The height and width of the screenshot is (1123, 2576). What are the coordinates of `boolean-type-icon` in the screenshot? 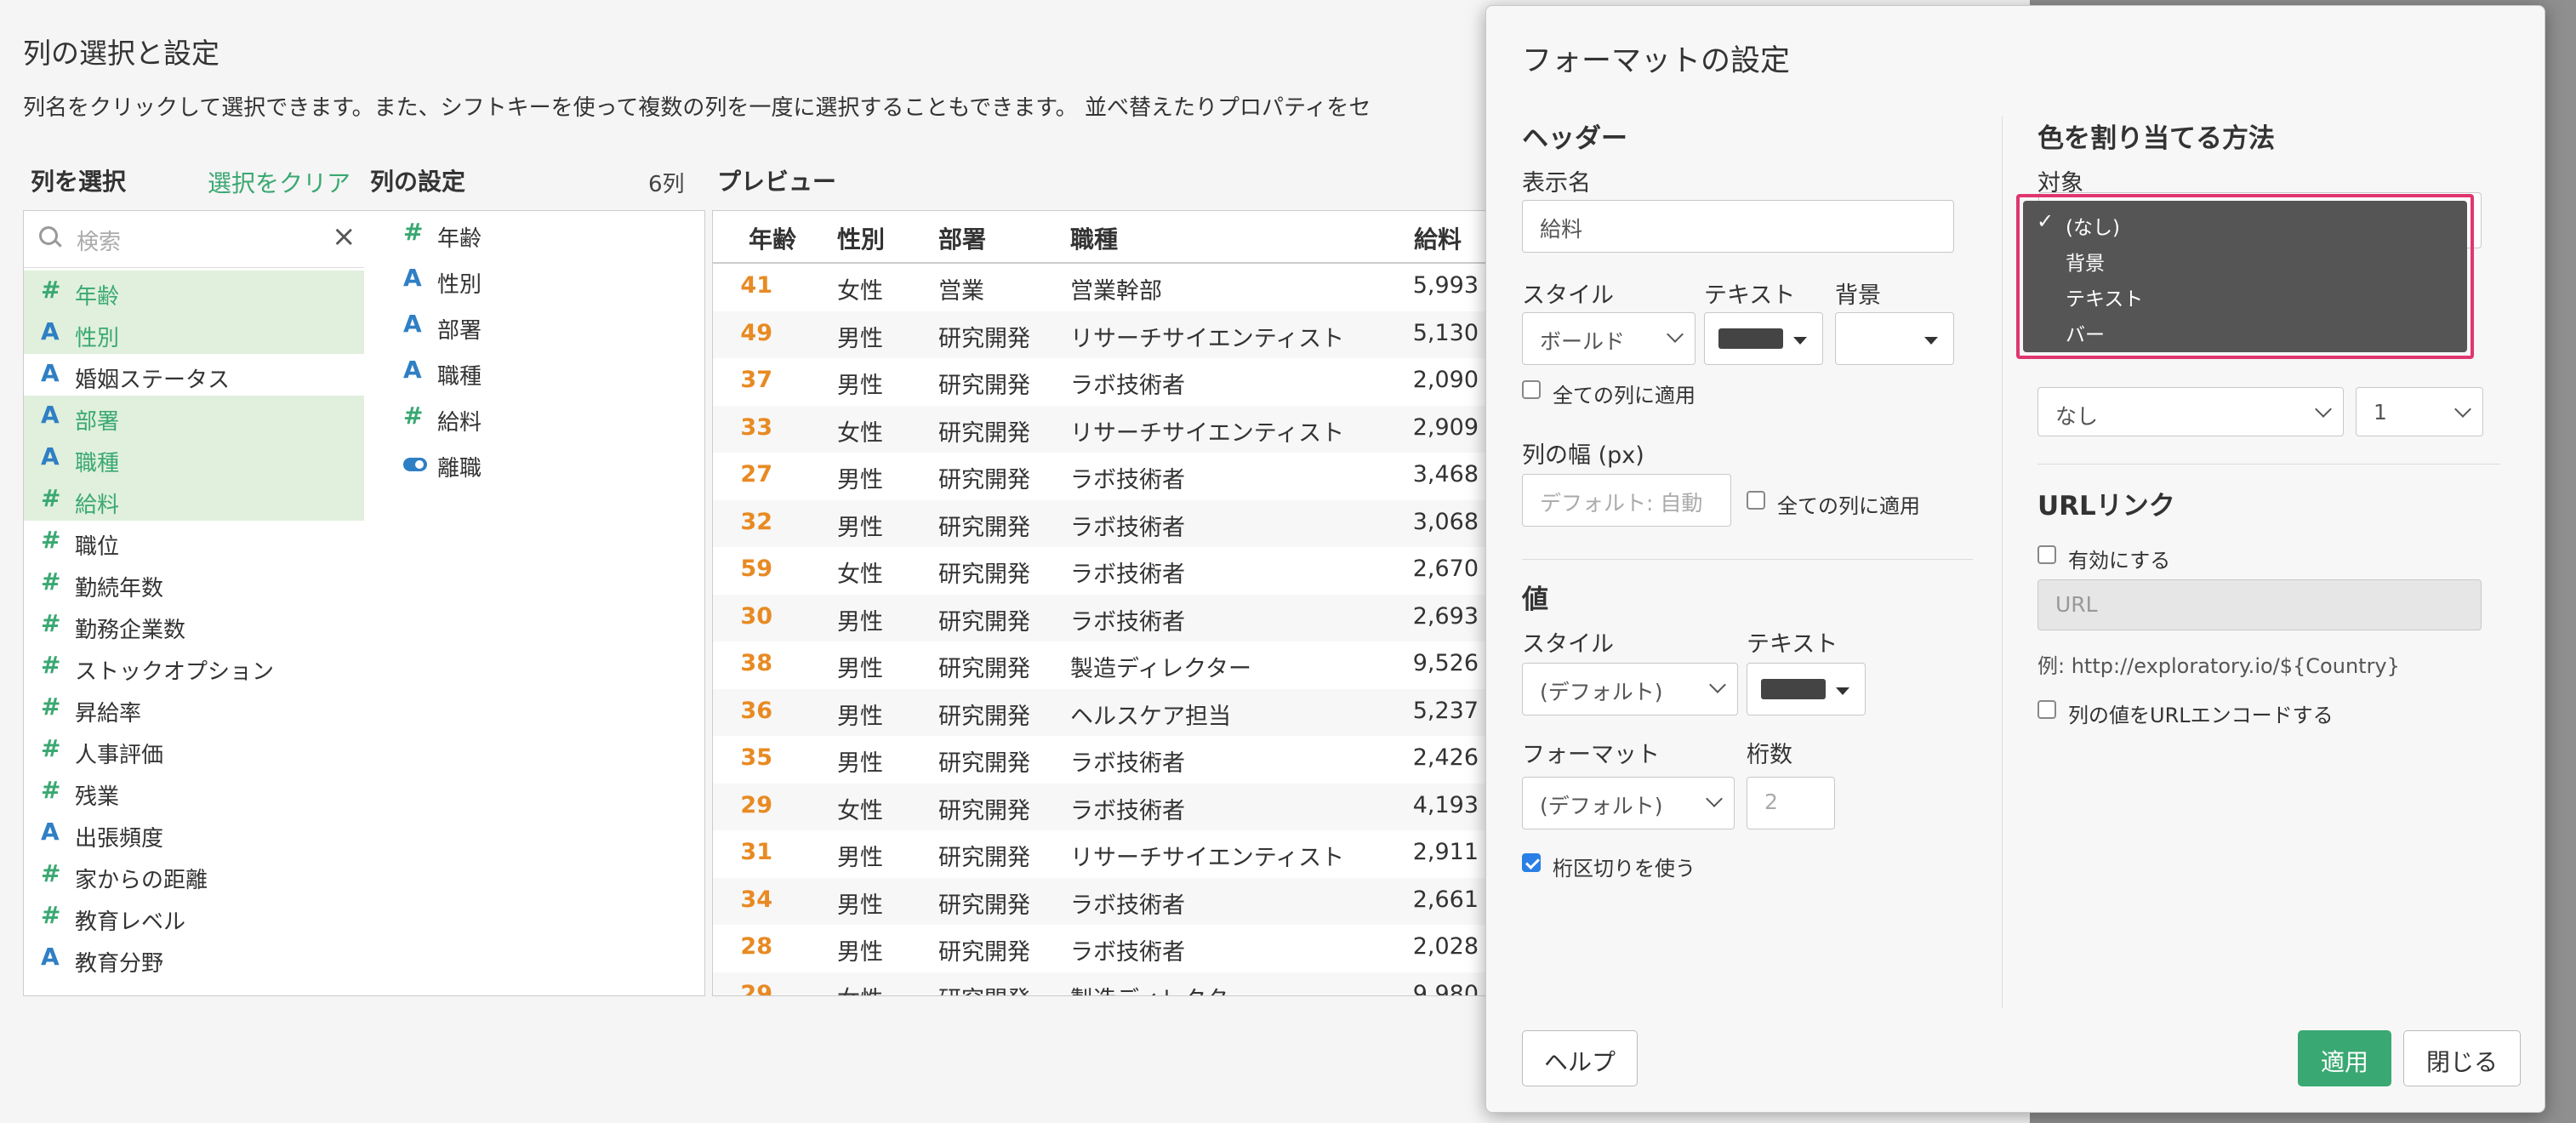 It's located at (415, 464).